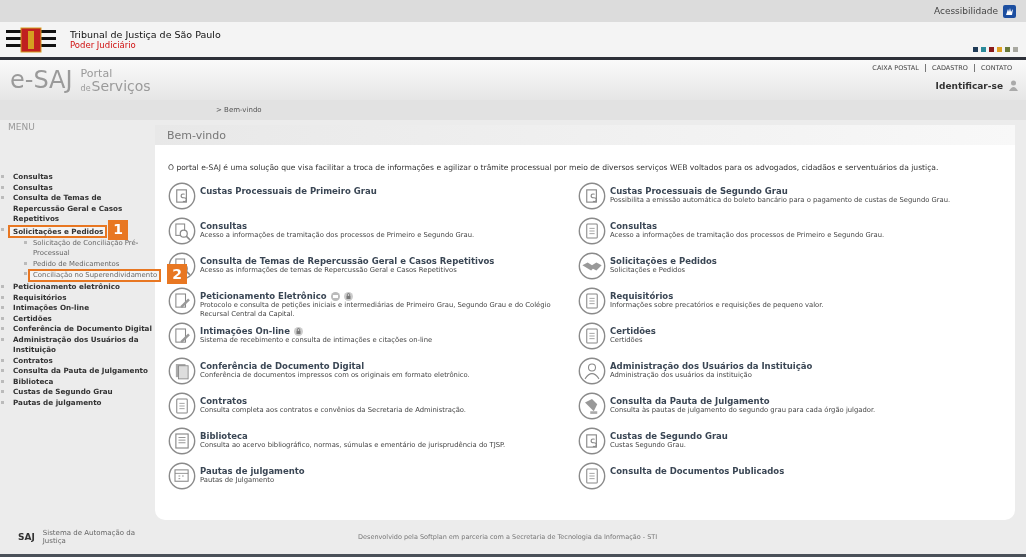 This screenshot has width=1026, height=557. I want to click on service-link: Consulta da Pauta de Julgamento, so click(690, 401).